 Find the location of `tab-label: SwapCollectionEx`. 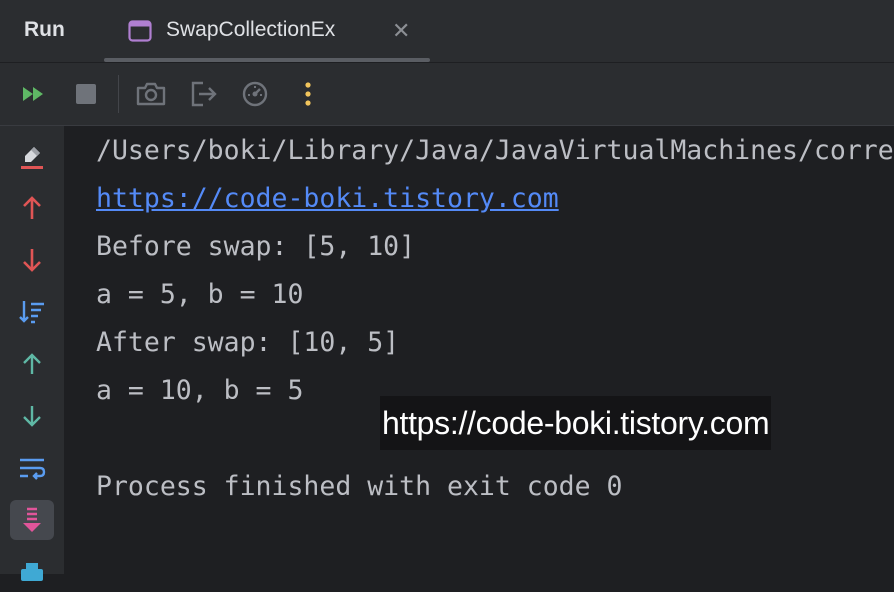

tab-label: SwapCollectionEx is located at coordinates (251, 29).